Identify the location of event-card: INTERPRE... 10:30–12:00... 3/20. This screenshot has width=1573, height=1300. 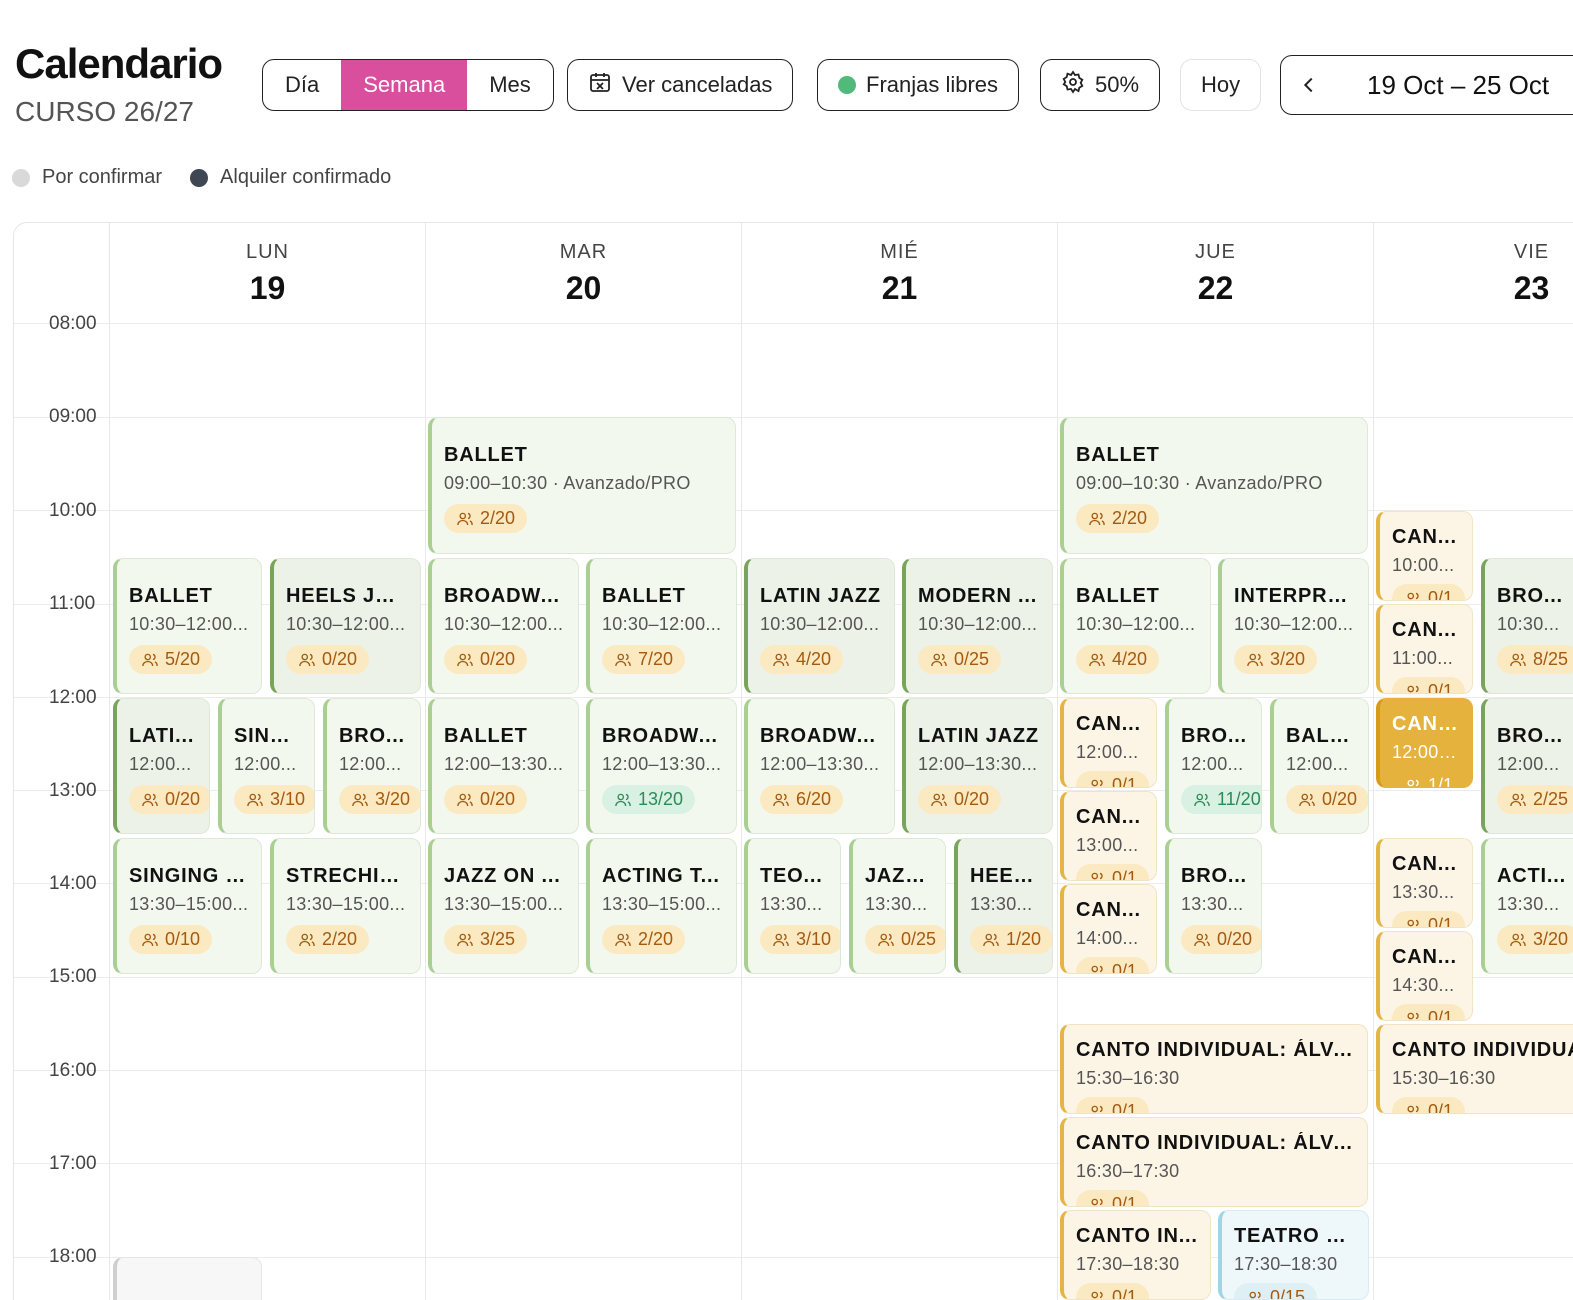
(1293, 626).